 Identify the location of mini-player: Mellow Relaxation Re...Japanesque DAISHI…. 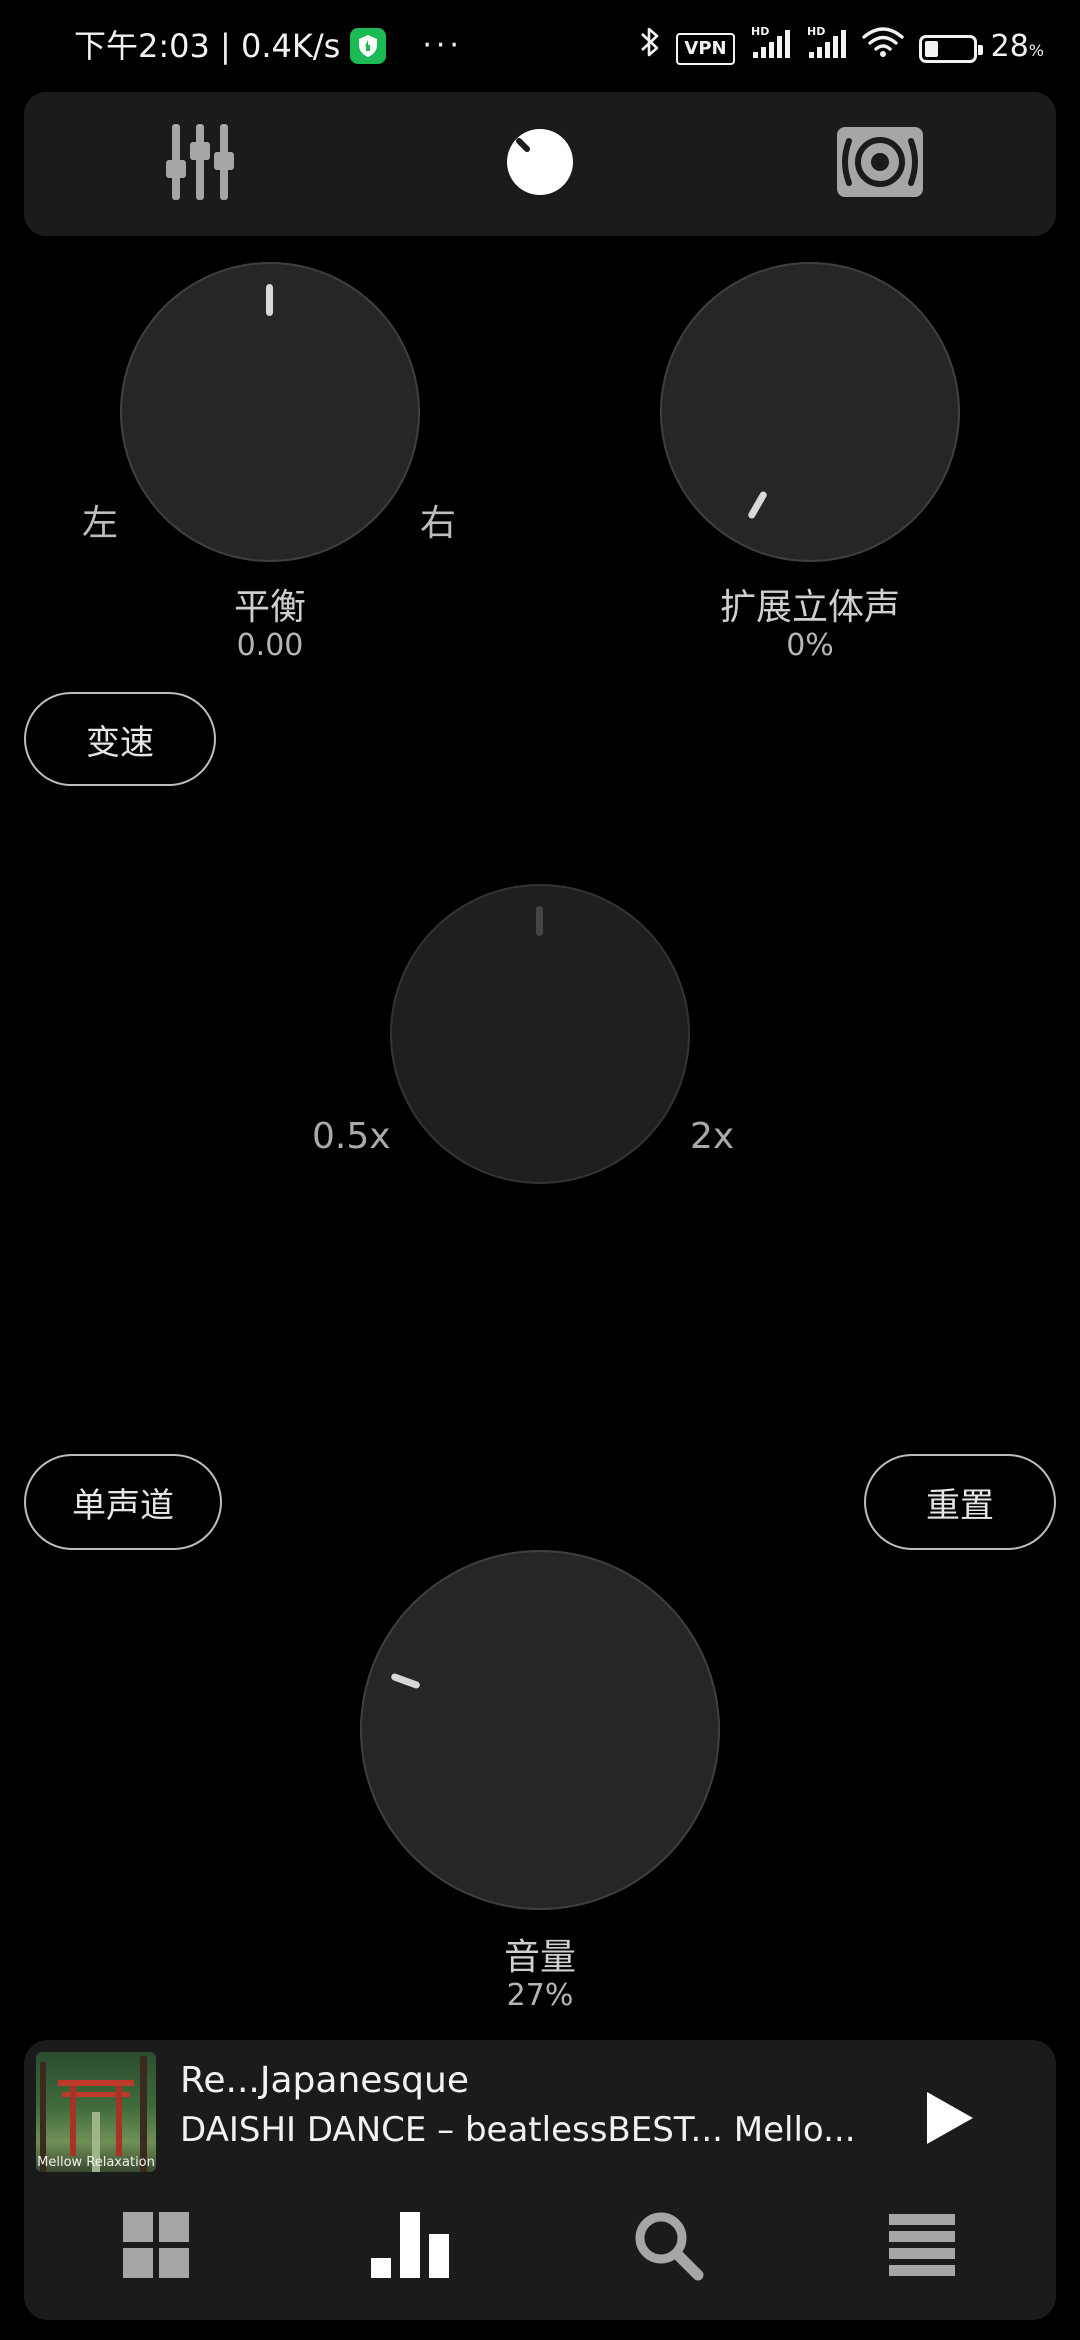
(540, 2180).